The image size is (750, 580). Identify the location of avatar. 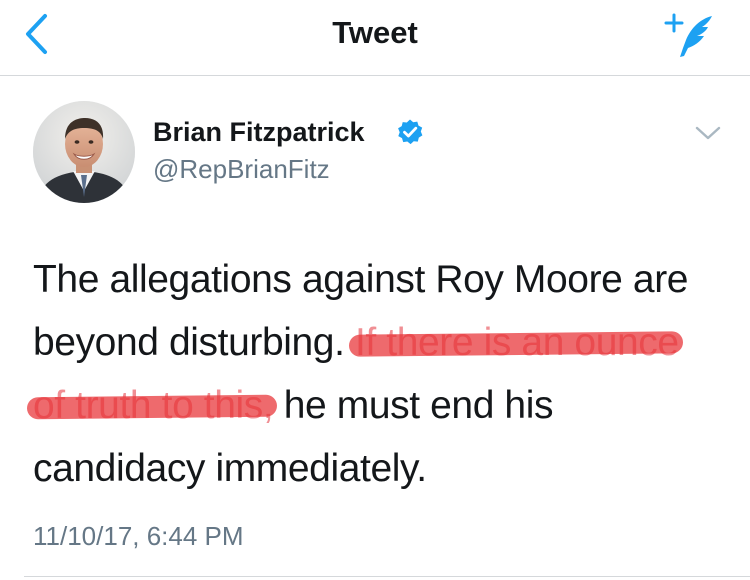
(84, 152).